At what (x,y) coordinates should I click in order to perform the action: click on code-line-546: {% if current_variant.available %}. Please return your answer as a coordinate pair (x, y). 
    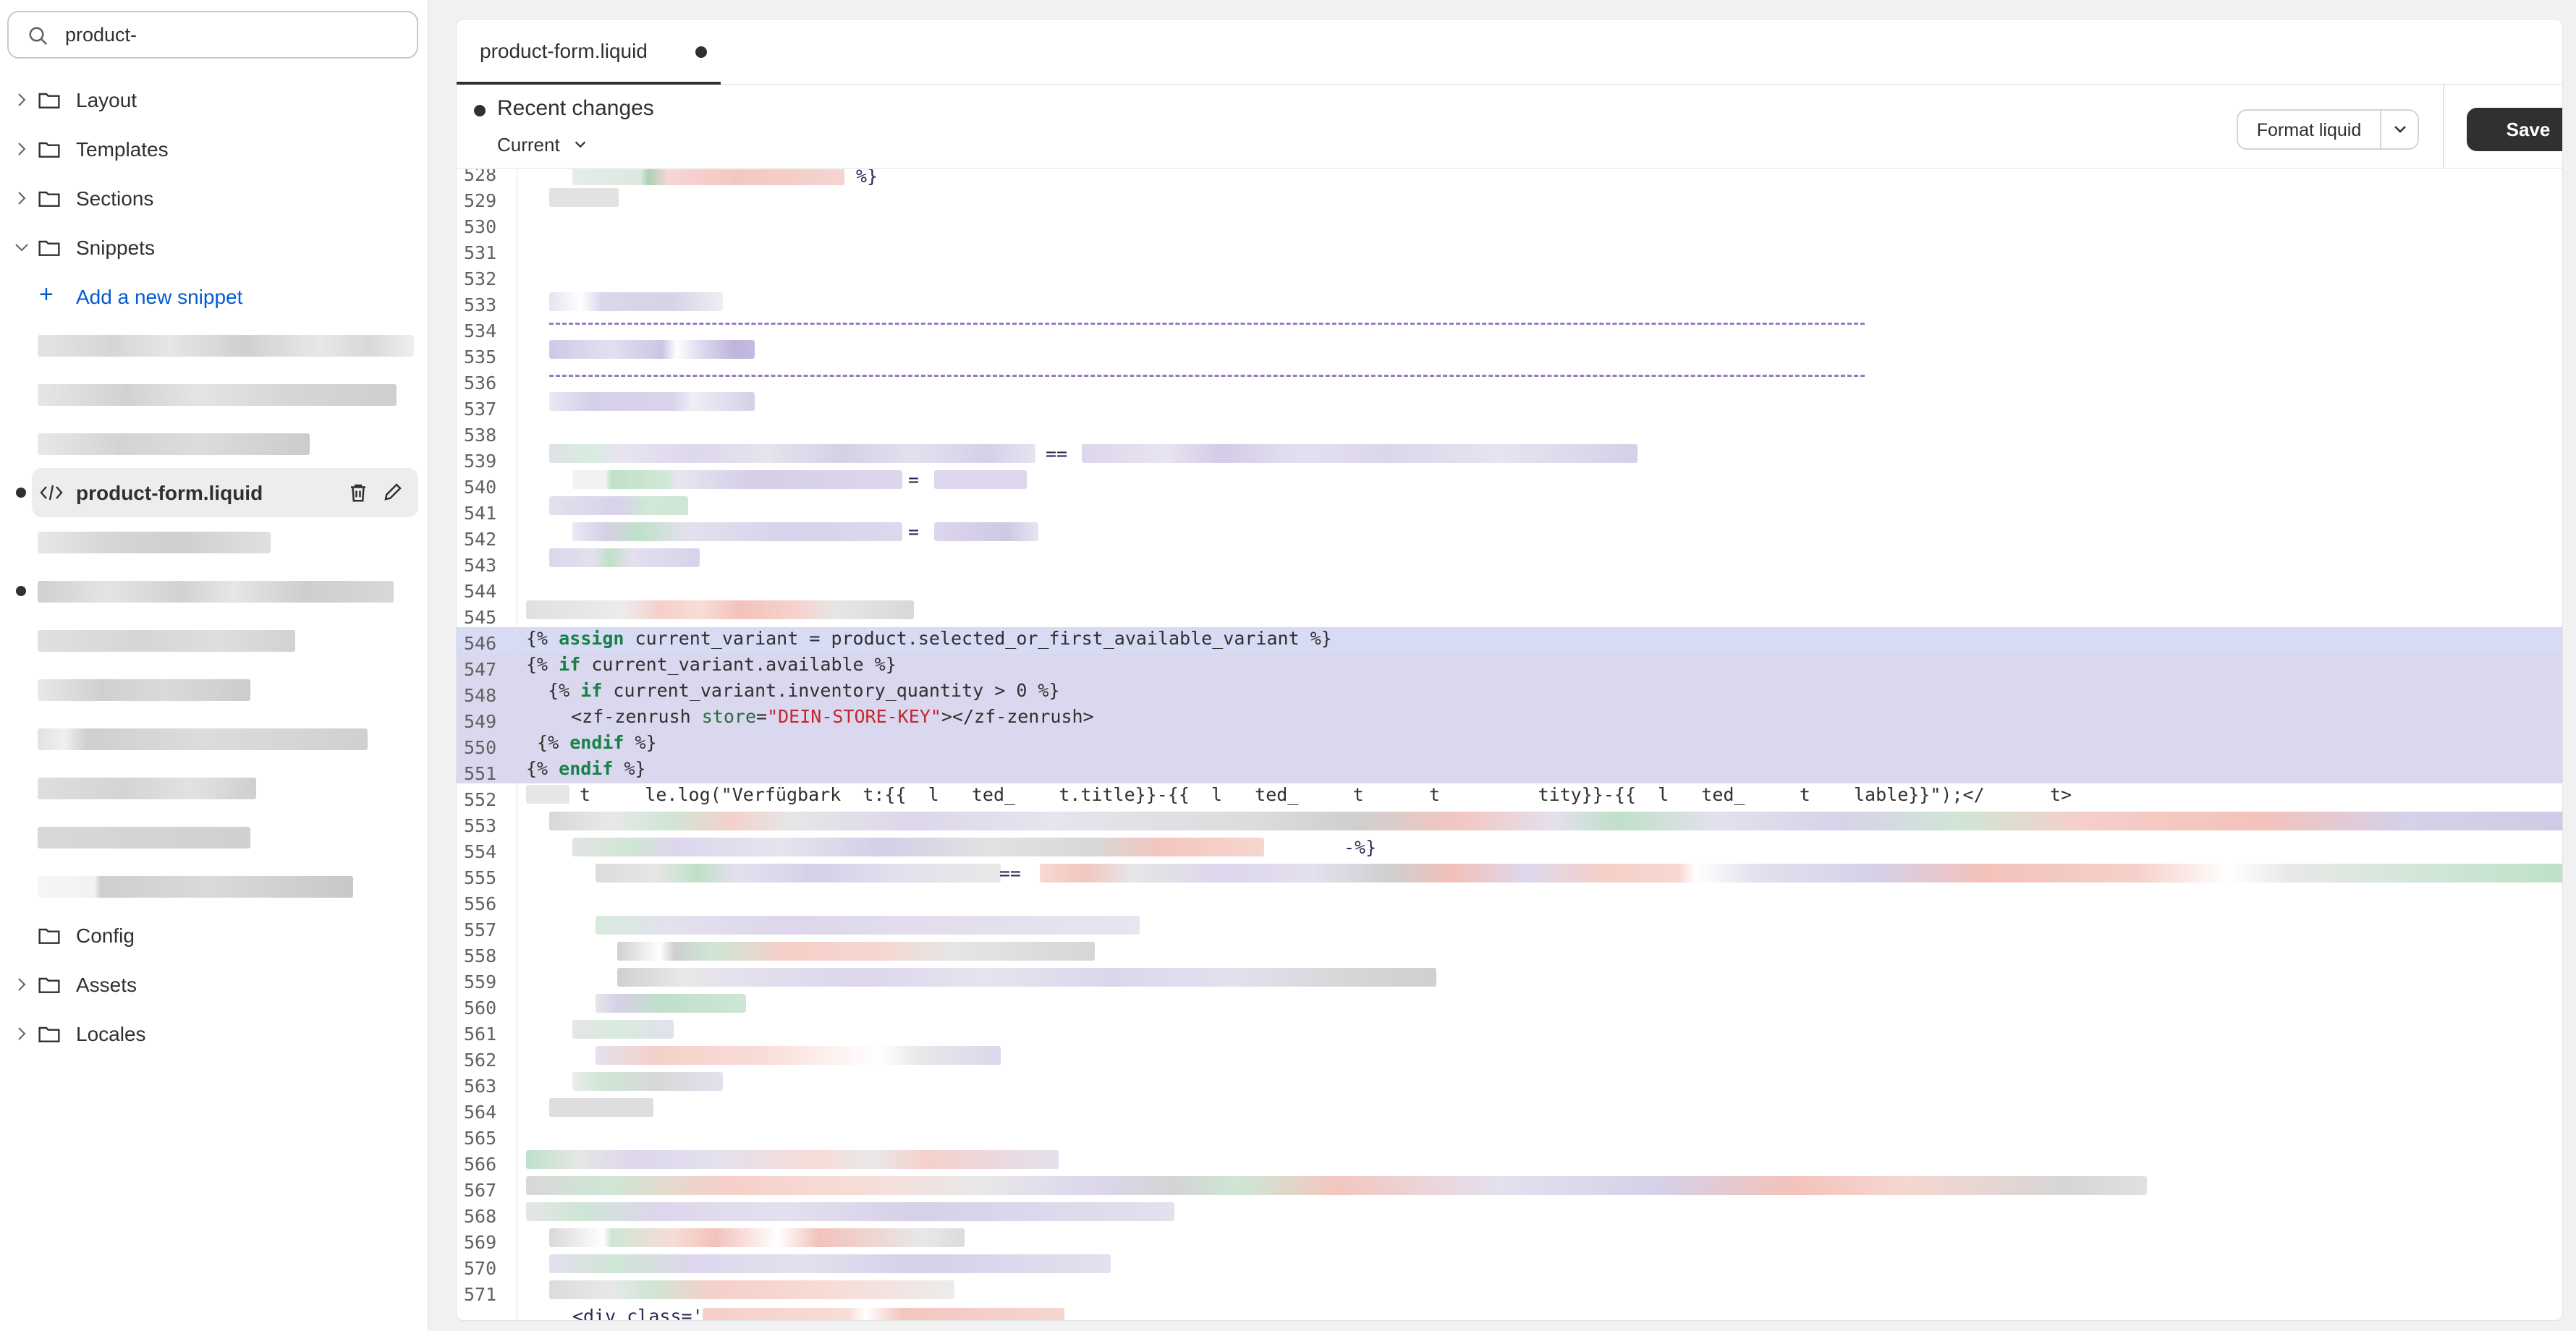
    Looking at the image, I should click on (711, 664).